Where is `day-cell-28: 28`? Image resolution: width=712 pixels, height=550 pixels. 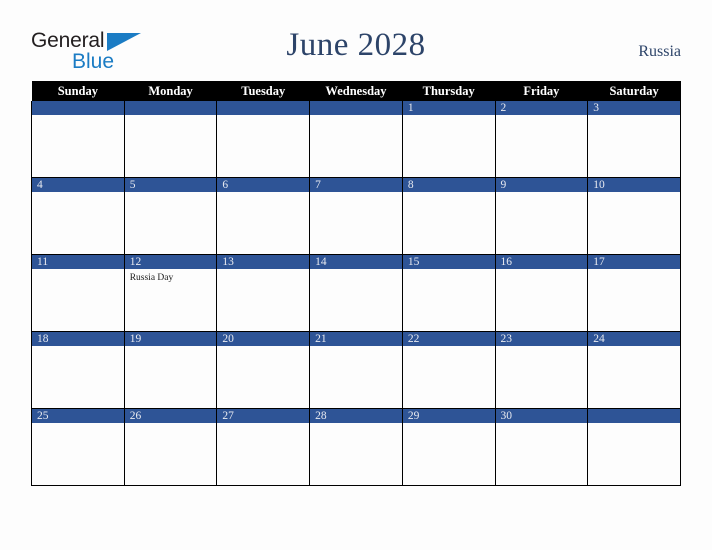 day-cell-28: 28 is located at coordinates (356, 447).